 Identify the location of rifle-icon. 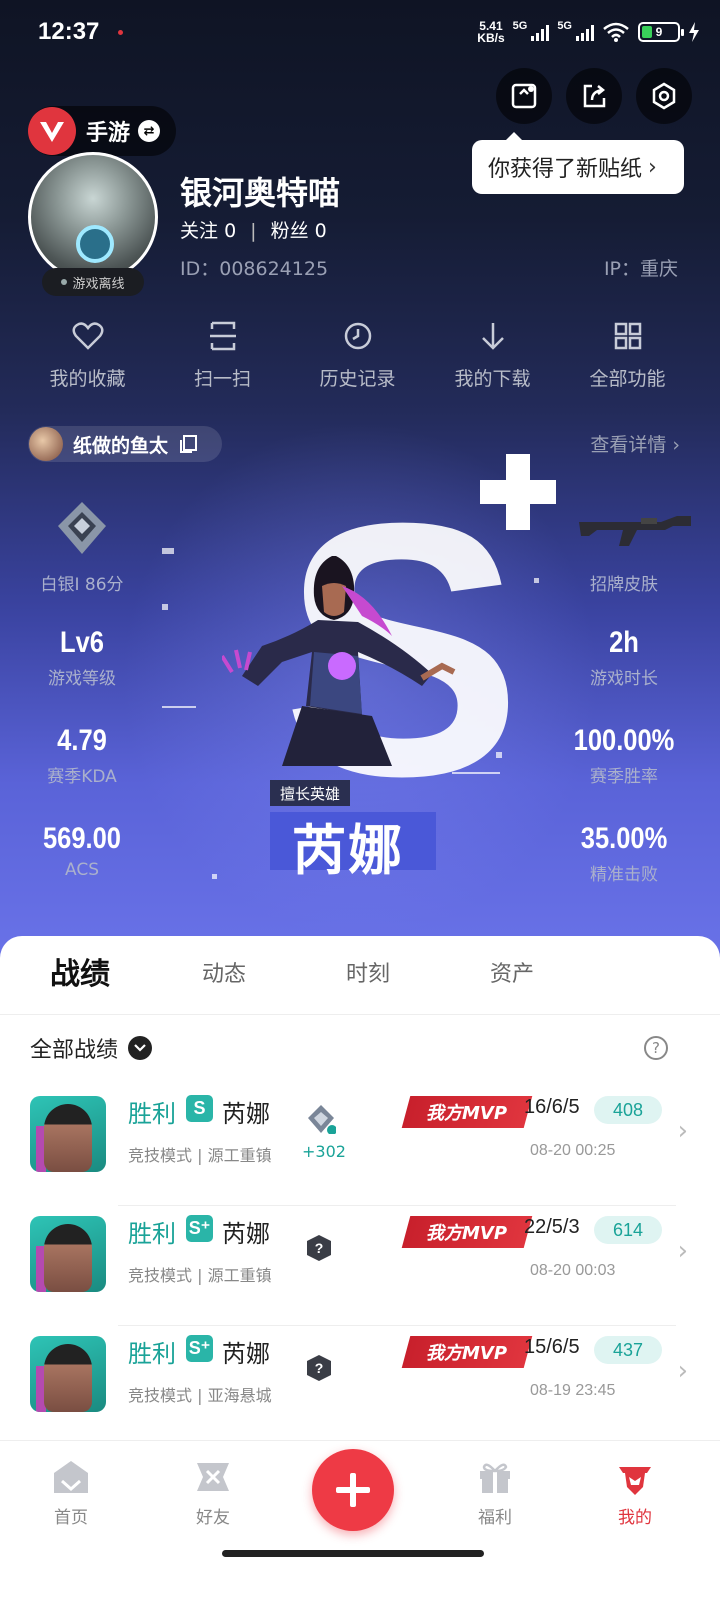
(635, 531).